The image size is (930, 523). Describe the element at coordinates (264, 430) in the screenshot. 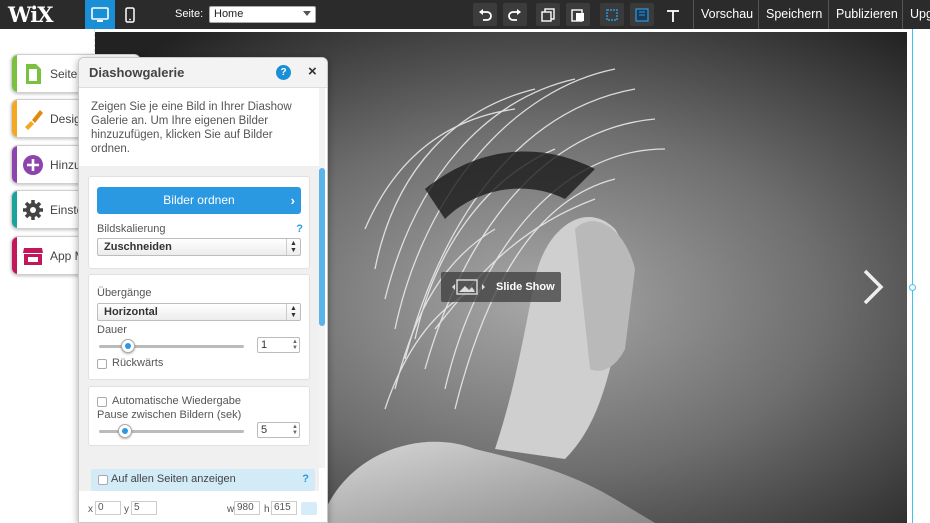

I see `pause-value: 5` at that location.